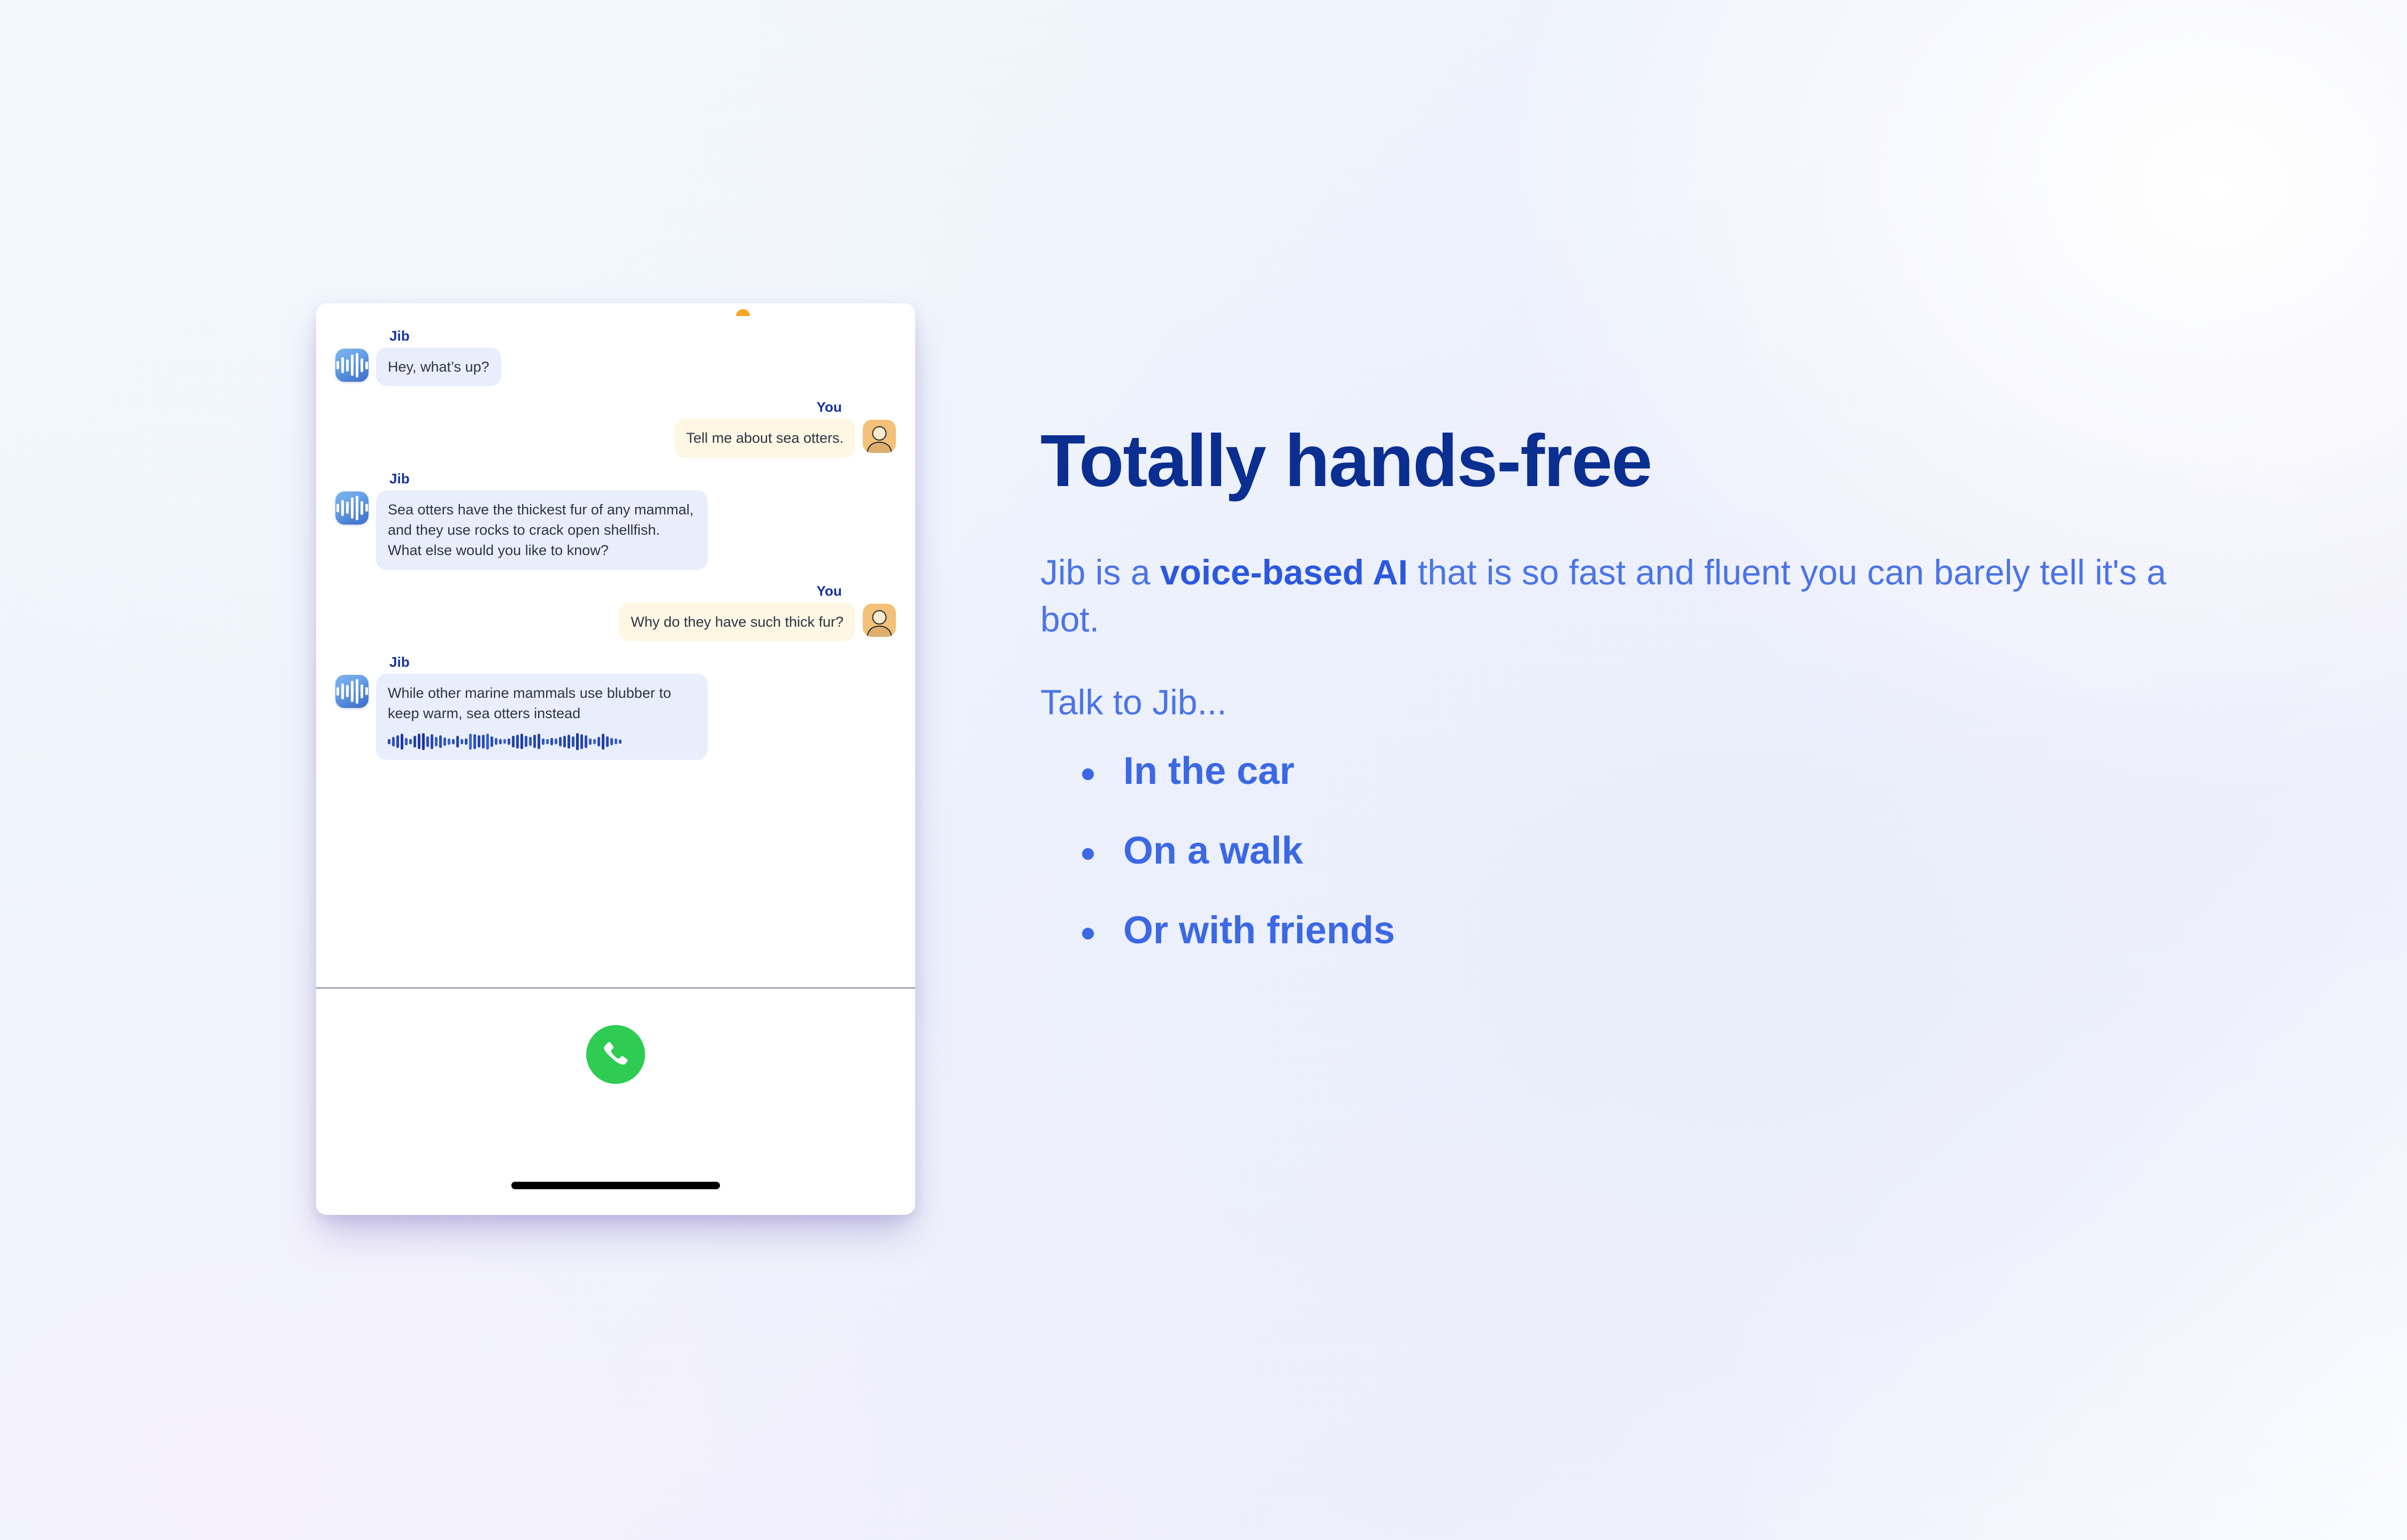  I want to click on message-bubble: Why do they have such thick fur?, so click(737, 621).